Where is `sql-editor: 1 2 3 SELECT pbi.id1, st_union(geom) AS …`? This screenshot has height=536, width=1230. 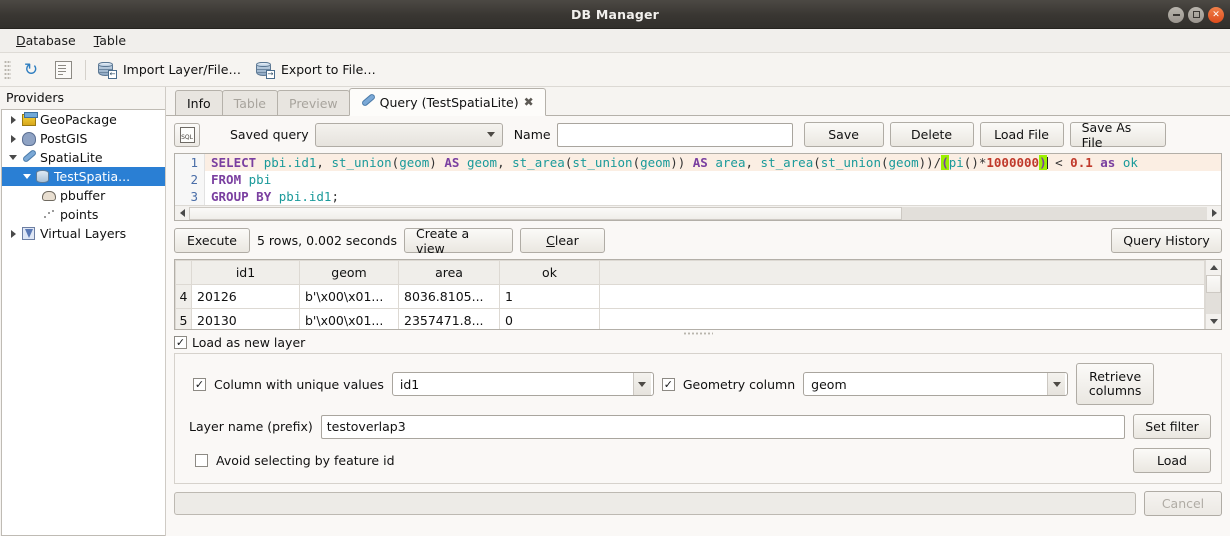 sql-editor: 1 2 3 SELECT pbi.id1, st_union(geom) AS … is located at coordinates (698, 187).